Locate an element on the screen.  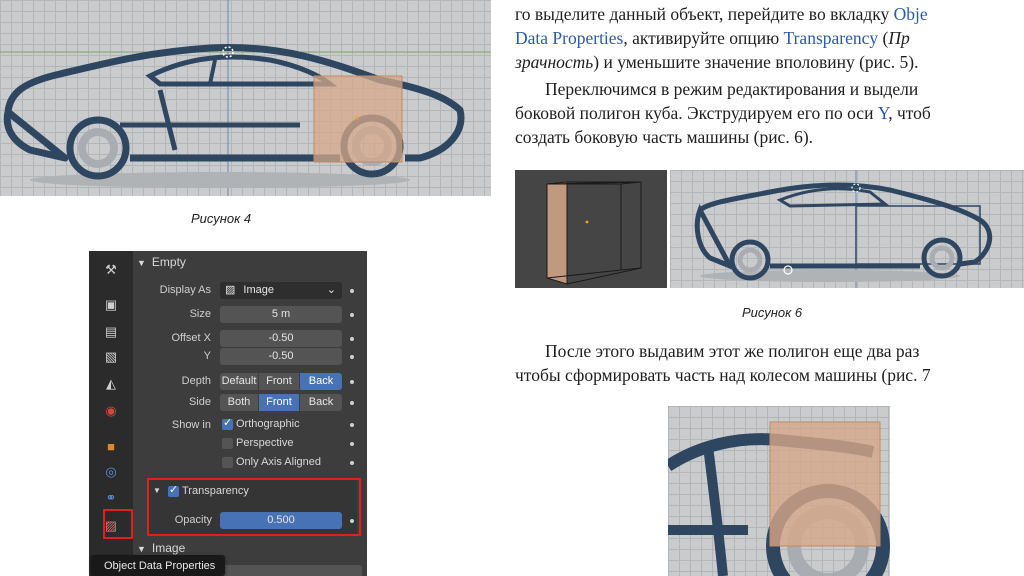
image-icon: ▨ is located at coordinates (230, 290).